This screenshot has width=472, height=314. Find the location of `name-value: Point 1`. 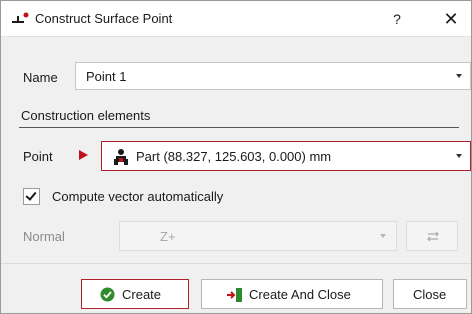

name-value: Point 1 is located at coordinates (106, 76).